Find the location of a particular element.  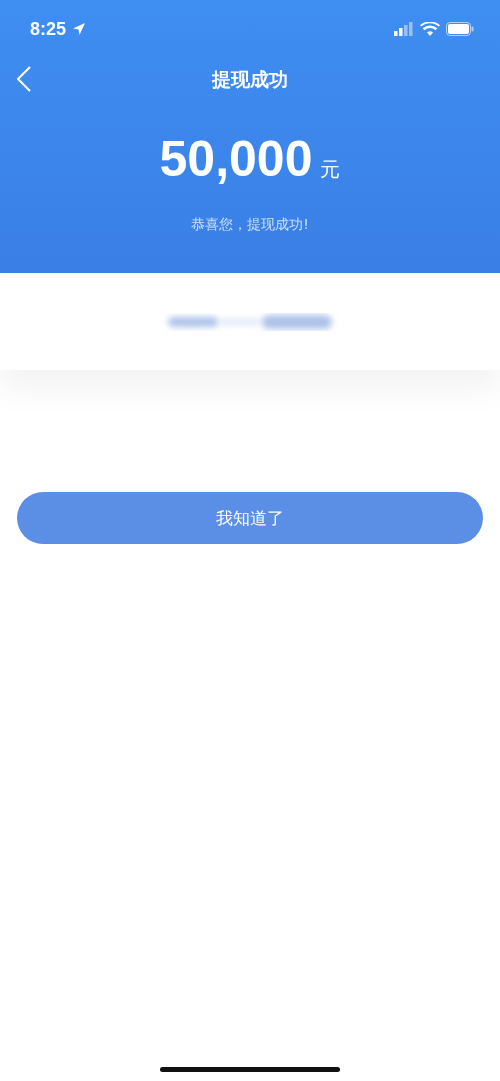

wifi-icon is located at coordinates (430, 29).